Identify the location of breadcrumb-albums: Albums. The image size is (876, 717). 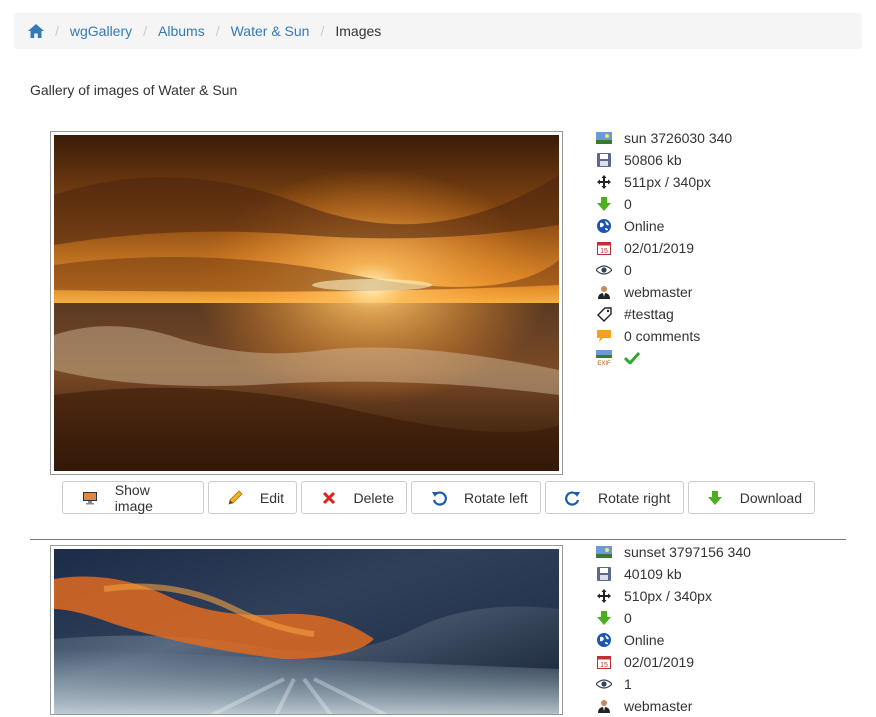
(181, 31).